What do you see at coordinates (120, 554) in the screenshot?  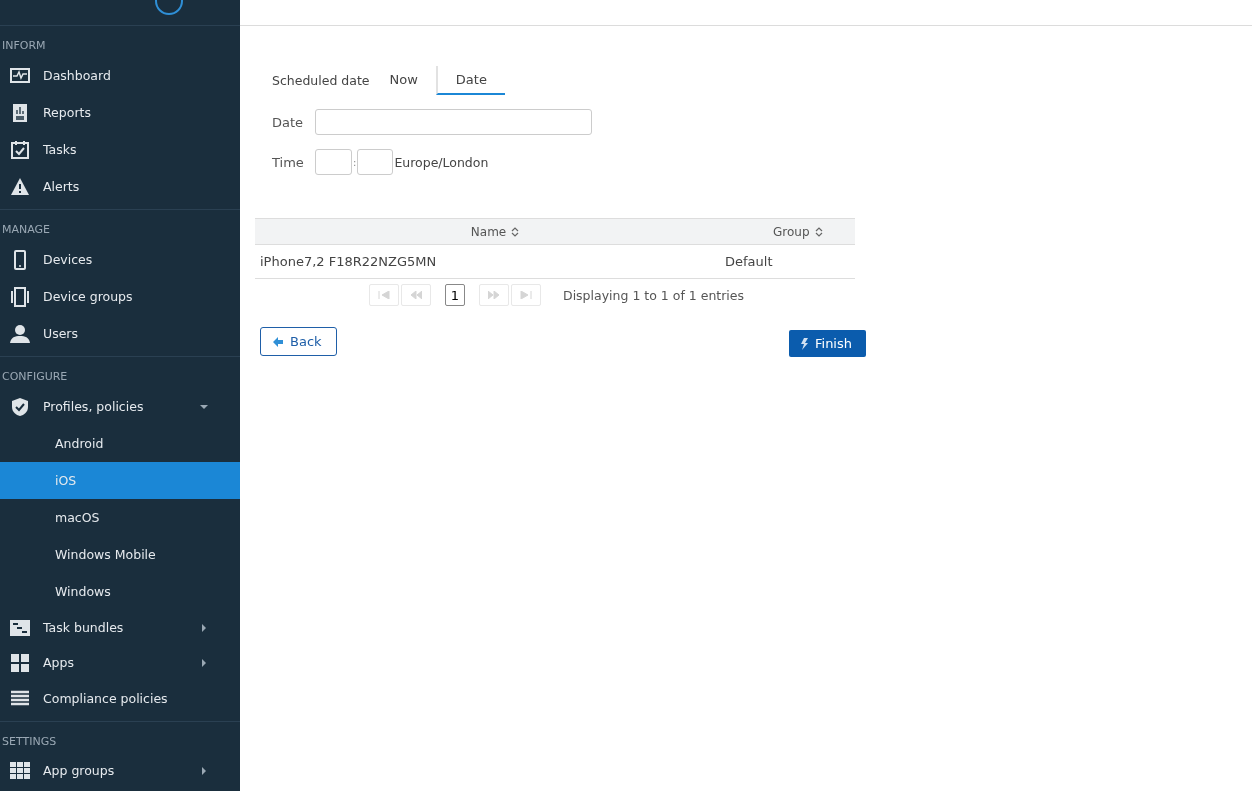 I see `sidebar-subitem: Windows Mobile` at bounding box center [120, 554].